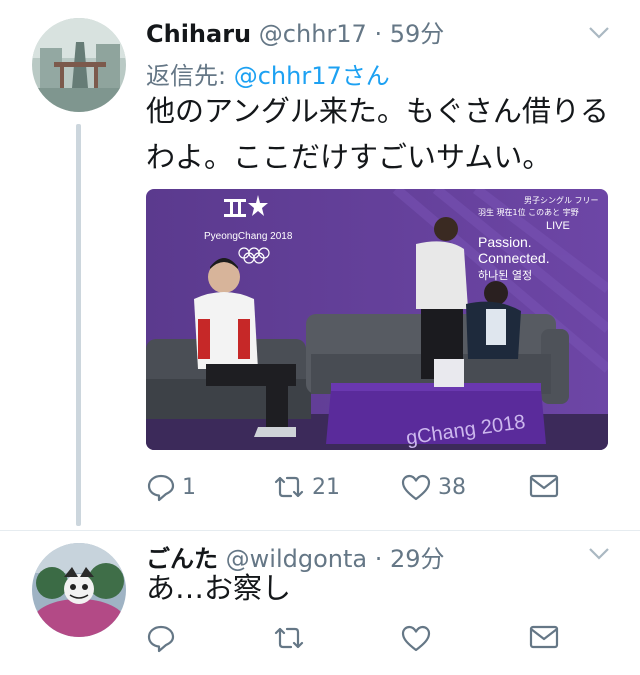 The height and width of the screenshot is (675, 640). What do you see at coordinates (366, 643) in the screenshot?
I see `tweet-actions` at bounding box center [366, 643].